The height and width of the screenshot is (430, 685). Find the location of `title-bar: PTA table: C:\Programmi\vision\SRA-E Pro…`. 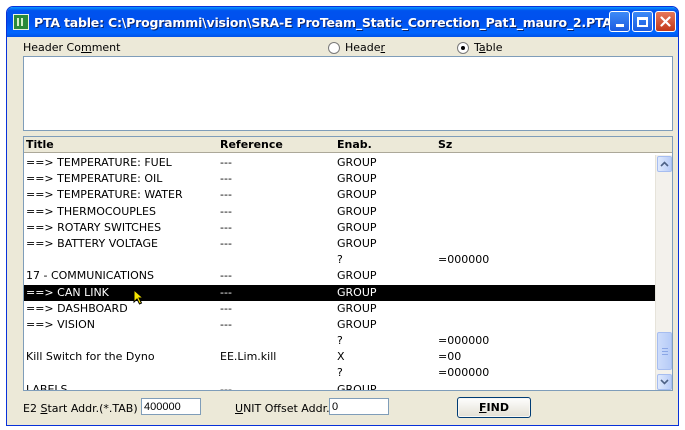

title-bar: PTA table: C:\Programmi\vision\SRA-E Pro… is located at coordinates (342, 22).